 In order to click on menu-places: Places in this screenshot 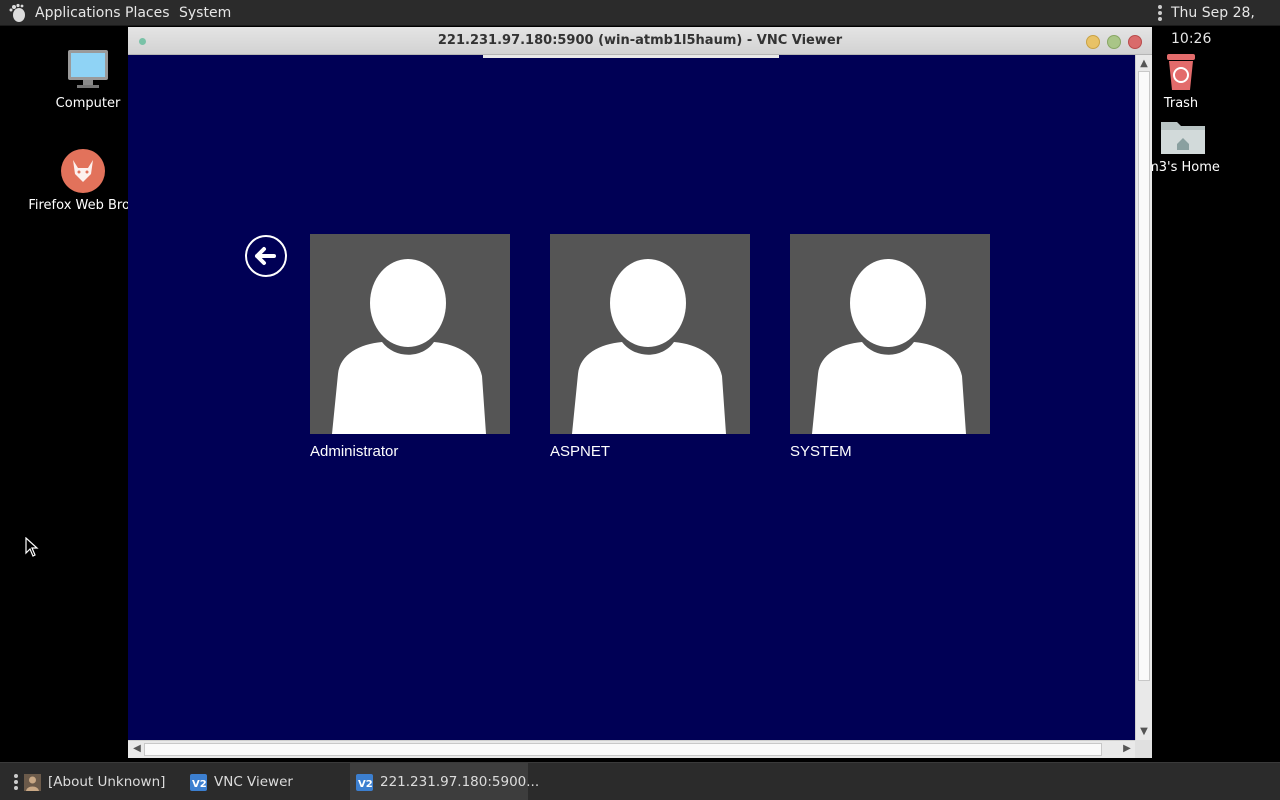, I will do `click(147, 13)`.